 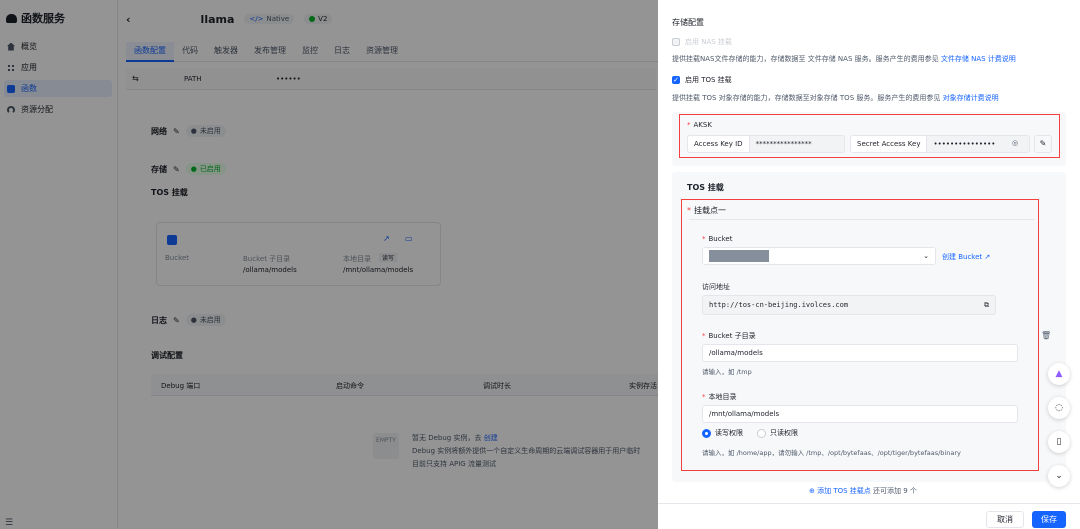 What do you see at coordinates (844, 491) in the screenshot?
I see `add-mount-text: 添加 TOS 挂载点` at bounding box center [844, 491].